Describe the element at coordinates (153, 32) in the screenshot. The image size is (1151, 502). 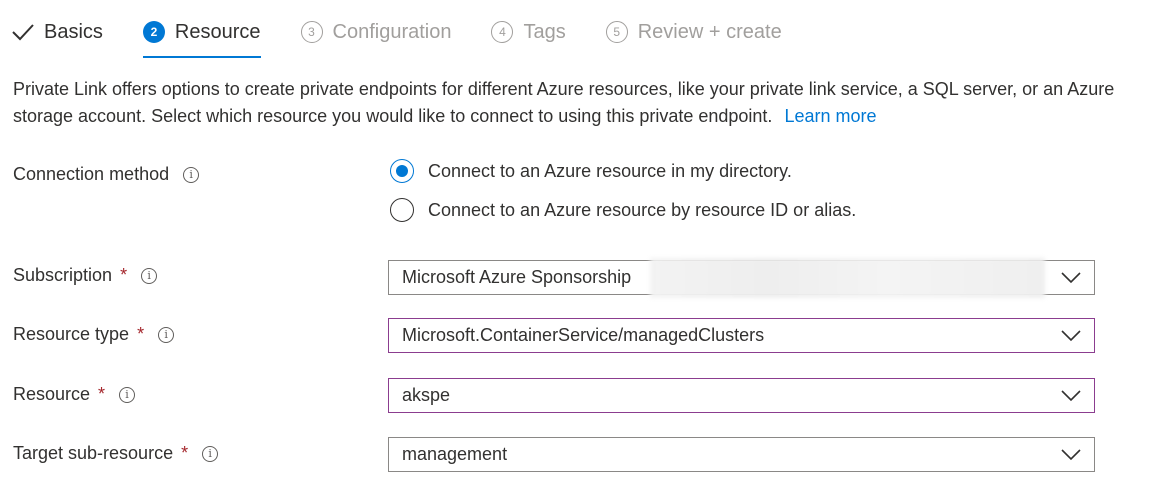
I see `step-number-badge: 2` at that location.